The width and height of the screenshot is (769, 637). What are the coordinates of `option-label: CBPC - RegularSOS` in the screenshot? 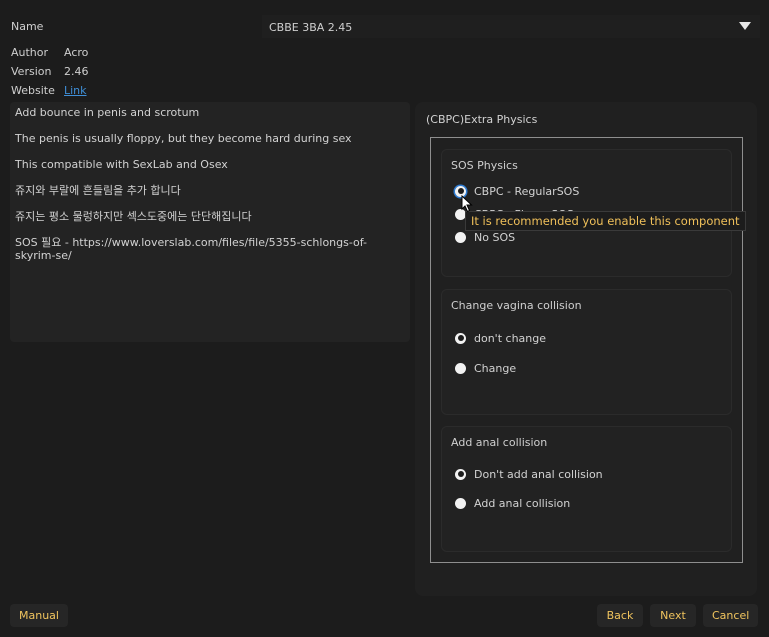 It's located at (527, 191).